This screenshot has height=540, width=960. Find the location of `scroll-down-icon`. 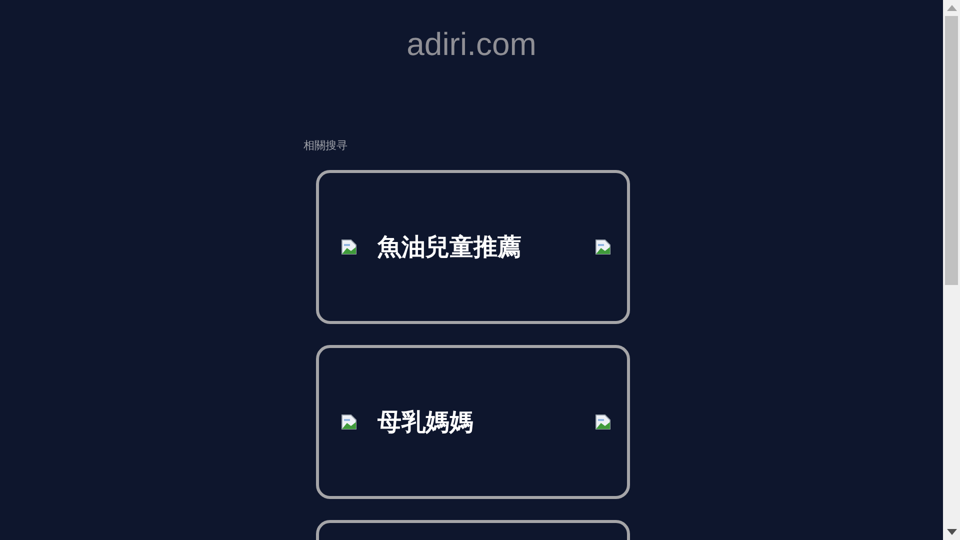

scroll-down-icon is located at coordinates (951, 532).